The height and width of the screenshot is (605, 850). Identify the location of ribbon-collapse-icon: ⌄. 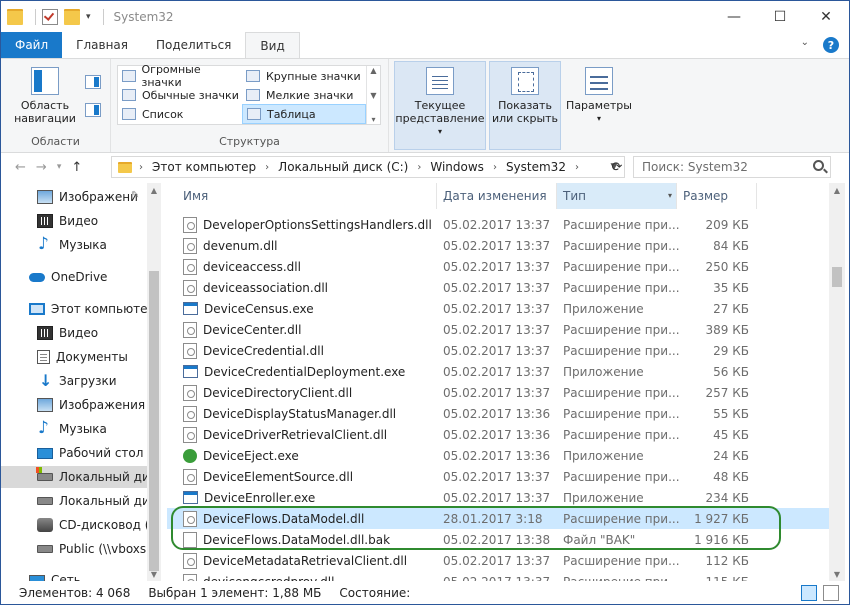
(805, 45).